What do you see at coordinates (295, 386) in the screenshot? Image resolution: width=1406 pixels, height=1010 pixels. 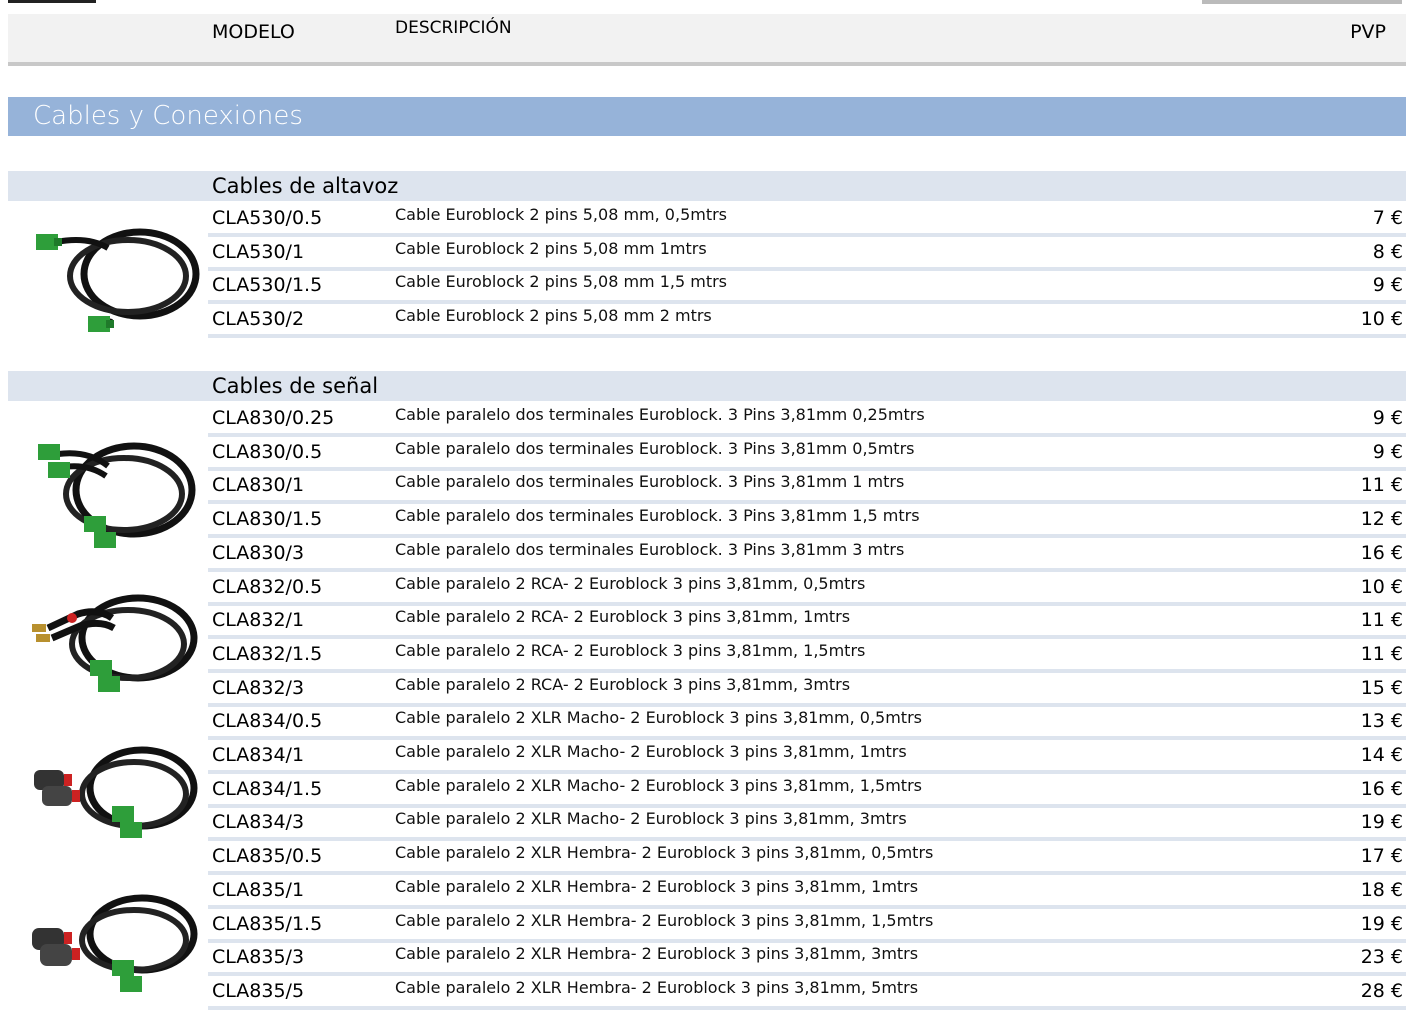 I see `group-title: Cables de señal` at bounding box center [295, 386].